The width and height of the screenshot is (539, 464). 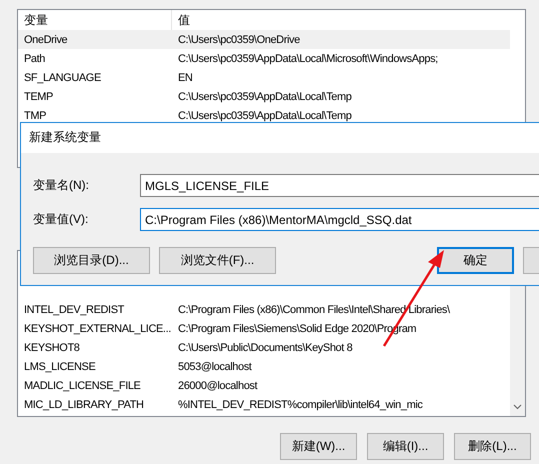 I want to click on variable-value: C:\Users\pc0359\OneDrive, so click(x=239, y=40).